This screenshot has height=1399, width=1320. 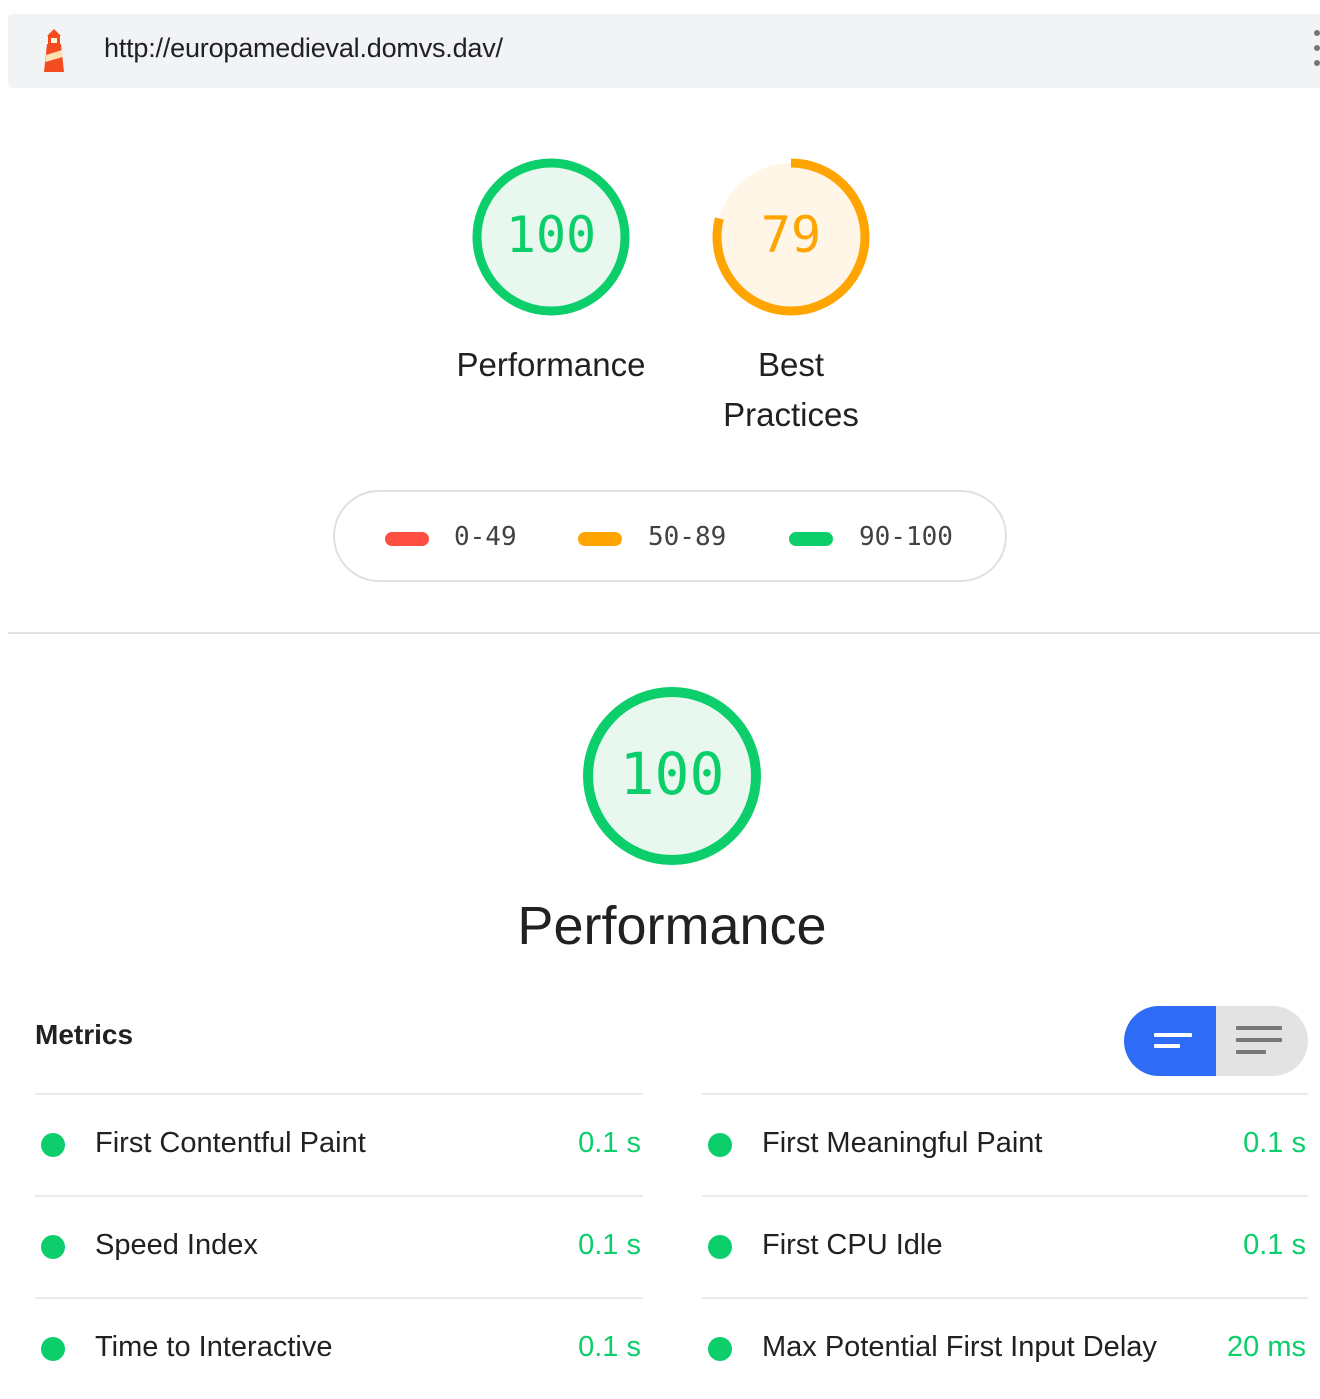 I want to click on metrics-view-toggle, so click(x=1216, y=1041).